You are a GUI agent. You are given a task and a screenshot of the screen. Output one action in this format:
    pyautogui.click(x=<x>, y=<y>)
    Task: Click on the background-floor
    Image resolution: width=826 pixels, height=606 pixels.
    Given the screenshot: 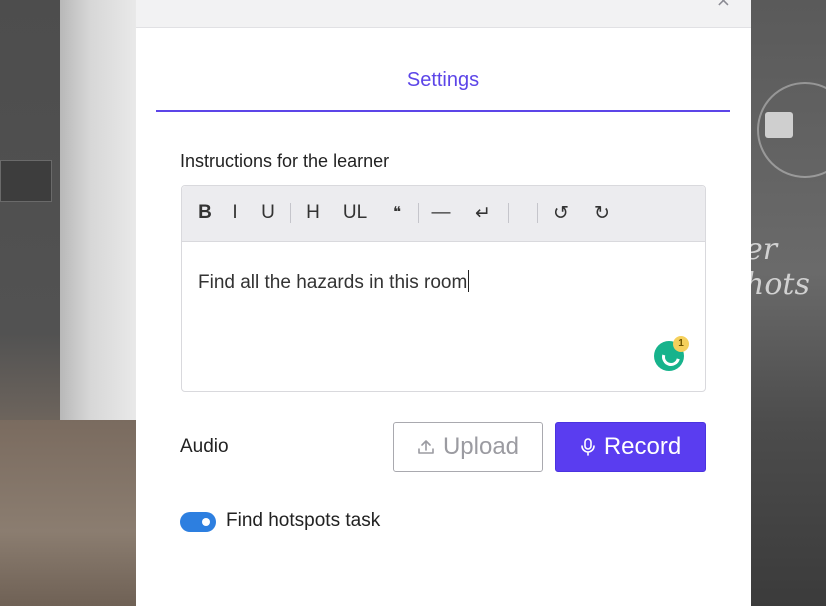 What is the action you would take?
    pyautogui.click(x=68, y=513)
    